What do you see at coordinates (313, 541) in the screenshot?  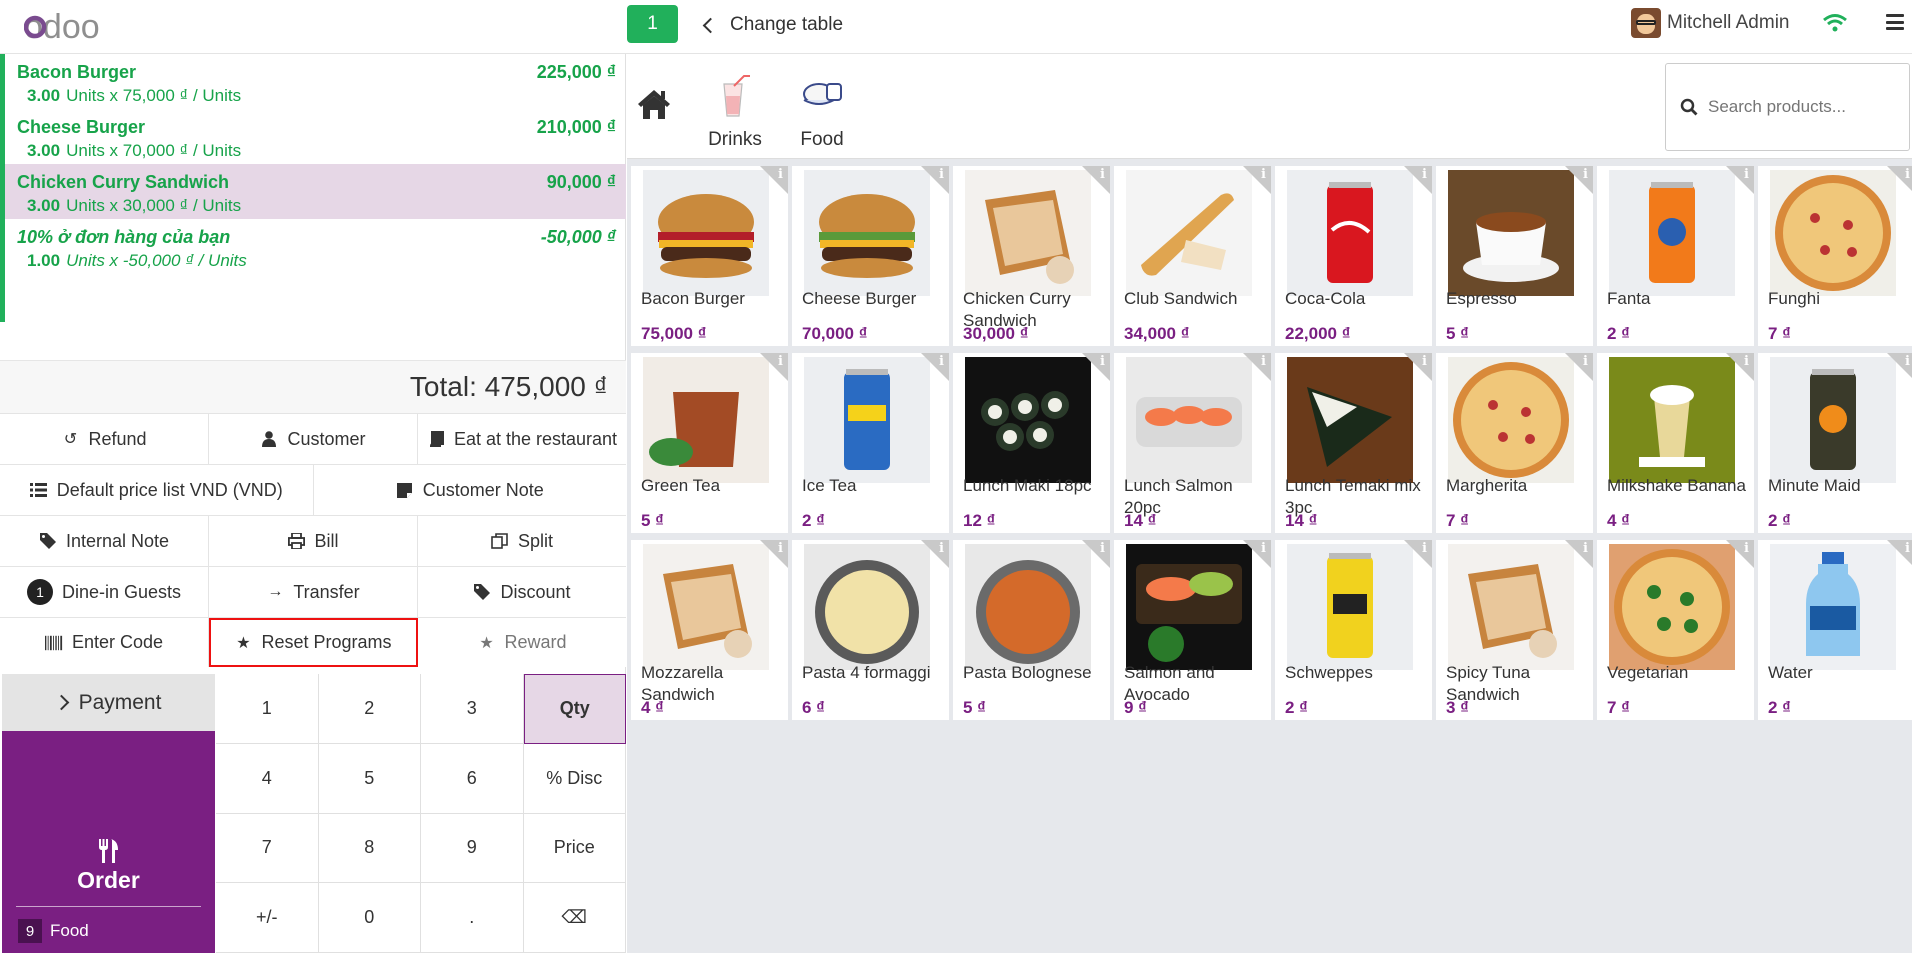 I see `bill-button: Bill` at bounding box center [313, 541].